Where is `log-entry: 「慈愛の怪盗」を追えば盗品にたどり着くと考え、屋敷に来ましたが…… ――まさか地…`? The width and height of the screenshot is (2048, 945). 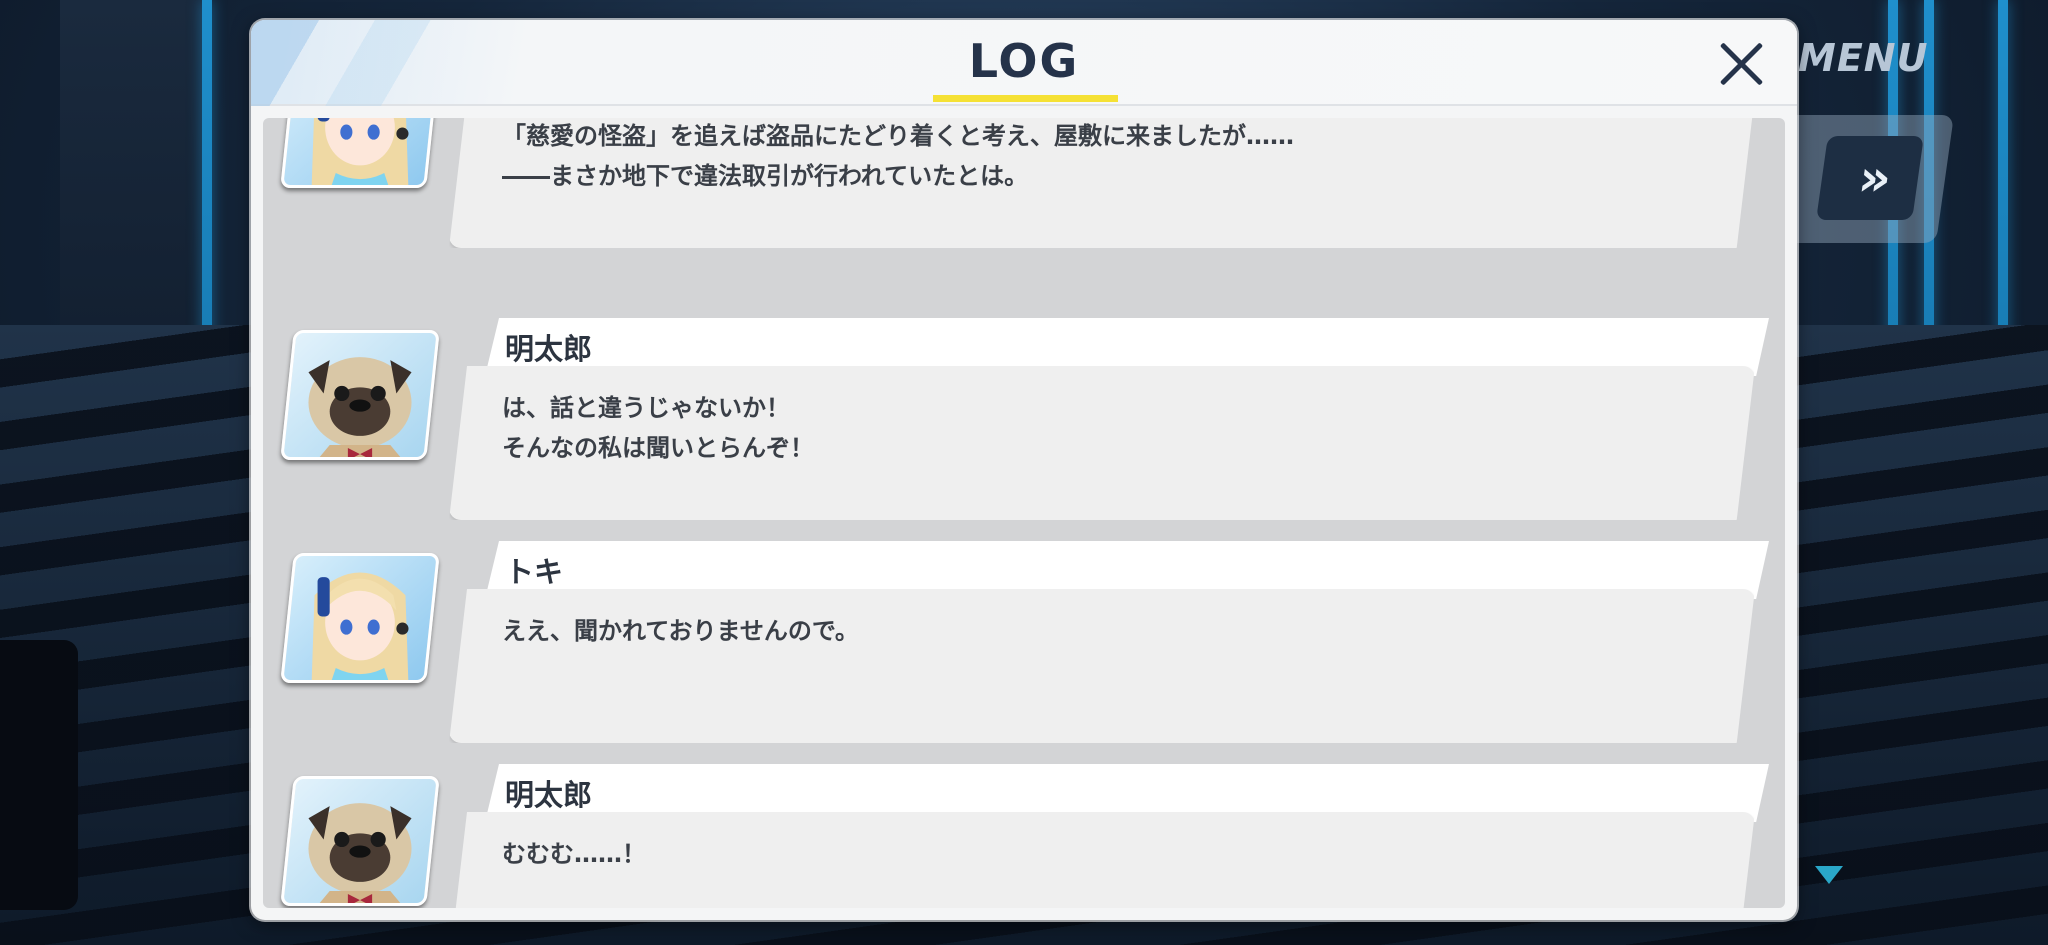 log-entry: 「慈愛の怪盗」を追えば盗品にたどり着くと考え、屋敷に来ましたが…… ――まさか地… is located at coordinates (1024, 189).